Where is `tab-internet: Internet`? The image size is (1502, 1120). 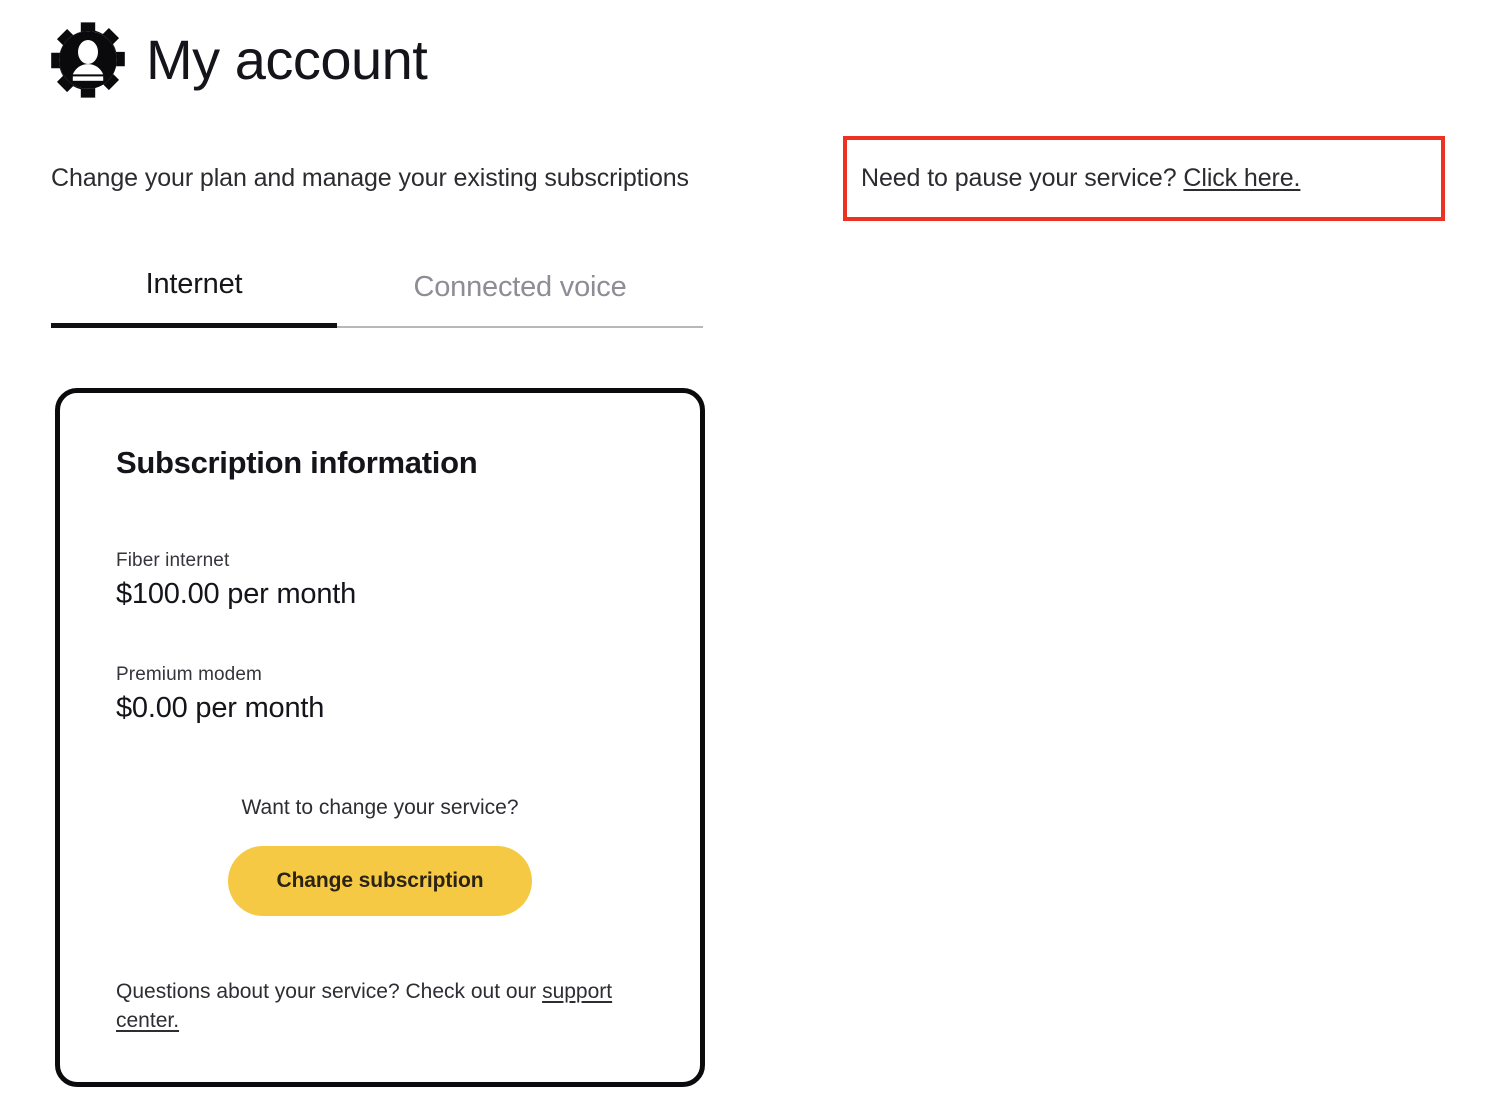
tab-internet: Internet is located at coordinates (194, 298).